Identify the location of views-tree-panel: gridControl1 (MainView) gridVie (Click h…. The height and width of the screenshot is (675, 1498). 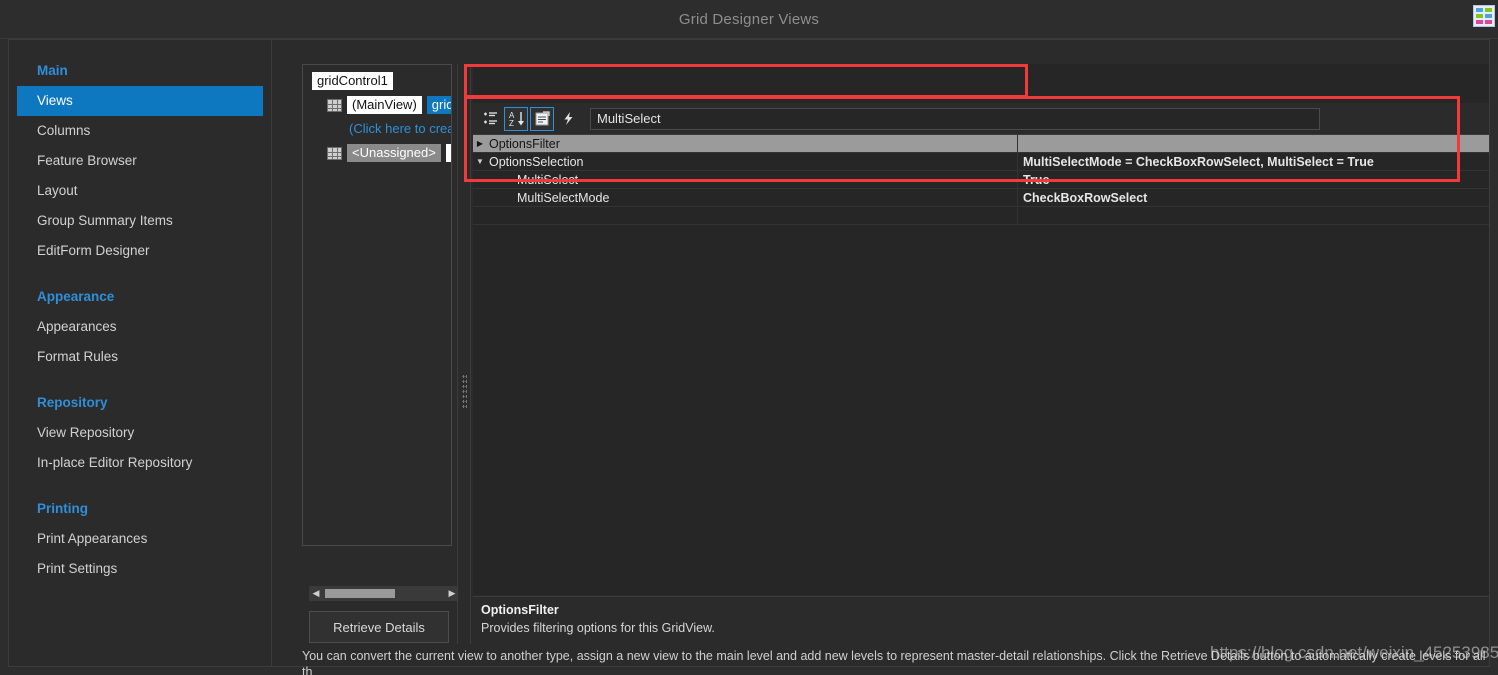
(377, 305).